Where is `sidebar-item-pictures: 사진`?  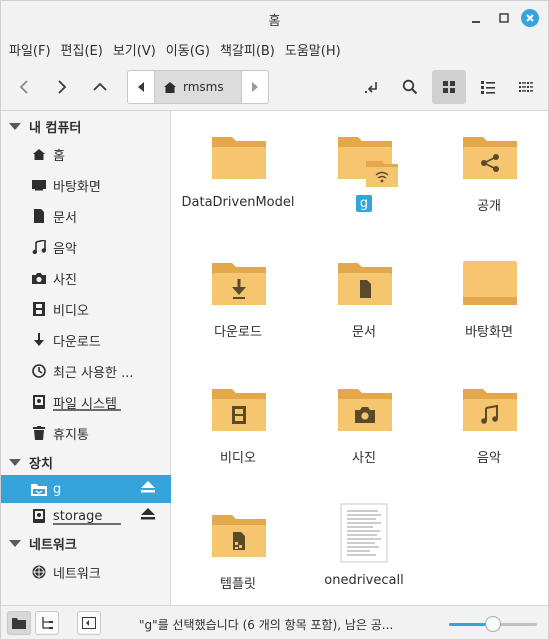 sidebar-item-pictures: 사진 is located at coordinates (86, 278).